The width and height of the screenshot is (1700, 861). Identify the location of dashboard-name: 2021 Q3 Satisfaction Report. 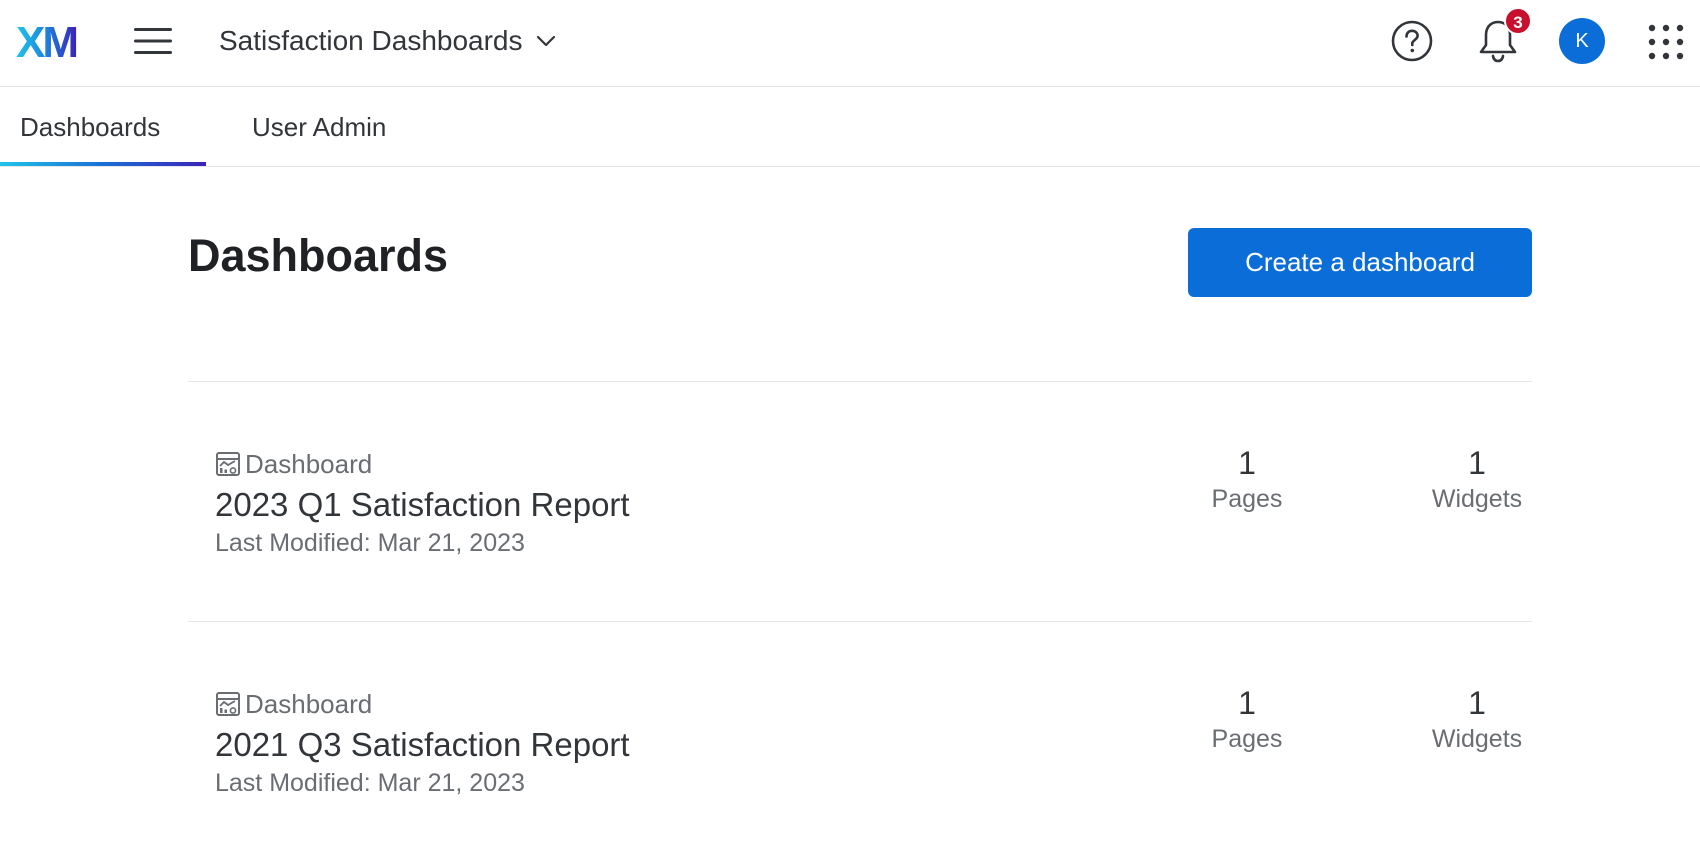
(422, 745).